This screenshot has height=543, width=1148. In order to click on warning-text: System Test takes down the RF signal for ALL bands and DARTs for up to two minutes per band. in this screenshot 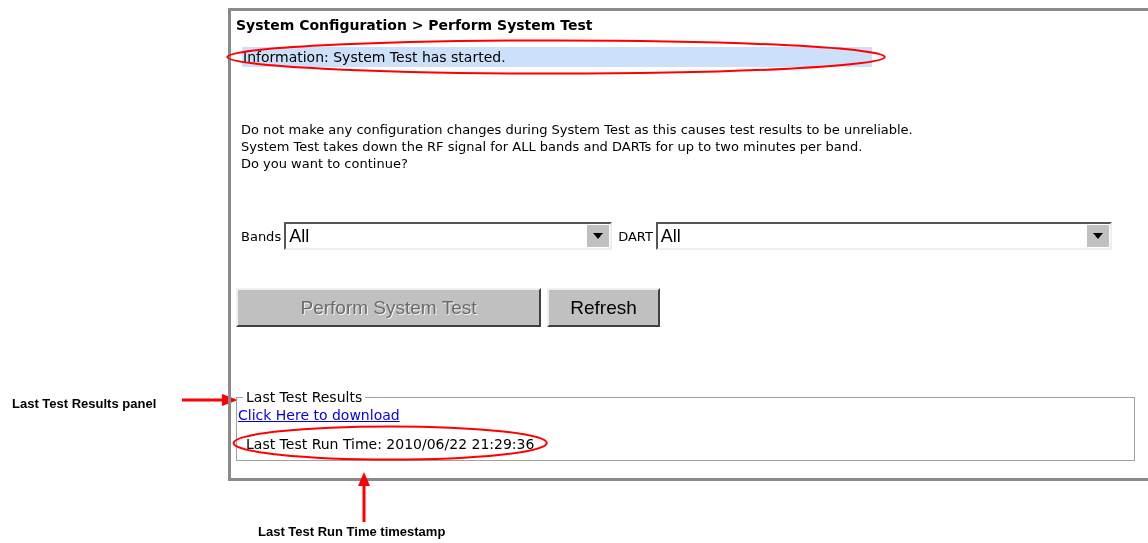, I will do `click(552, 146)`.